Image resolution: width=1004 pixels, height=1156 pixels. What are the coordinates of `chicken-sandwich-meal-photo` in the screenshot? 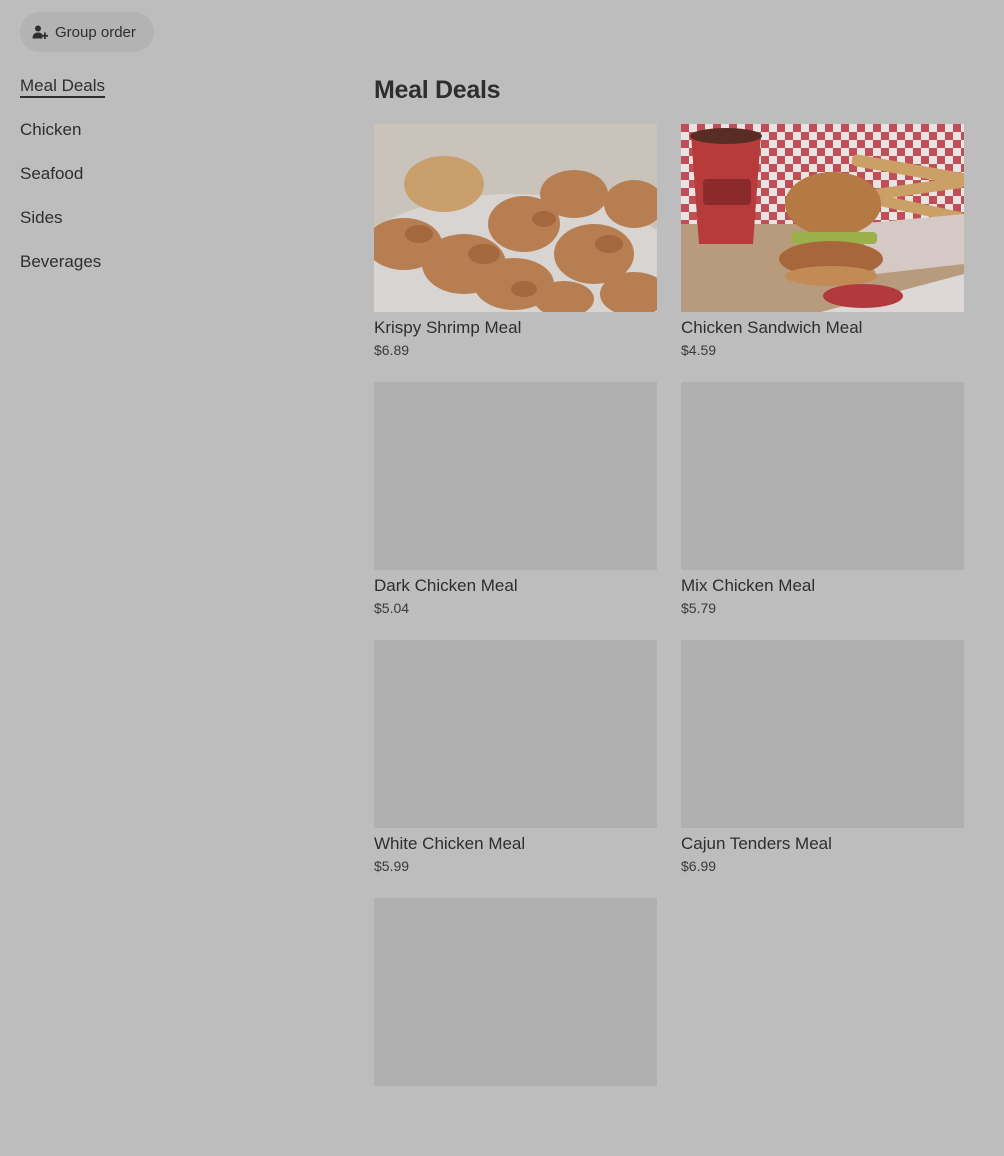 It's located at (822, 218).